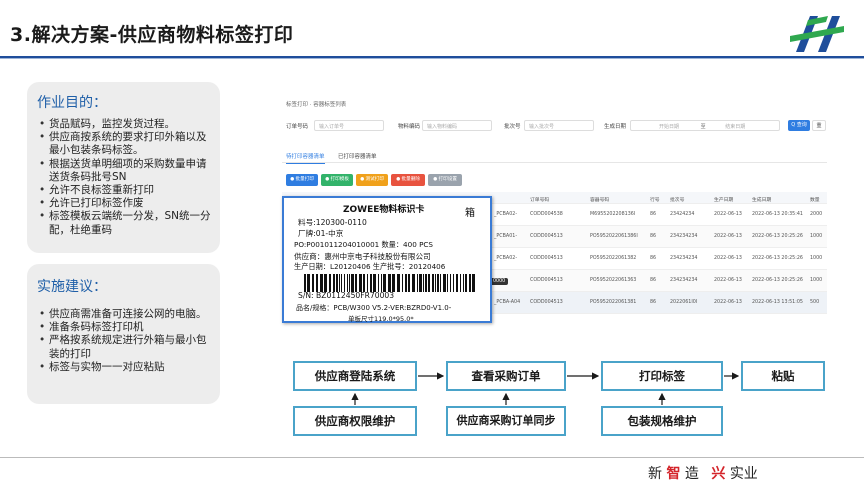 Image resolution: width=864 pixels, height=486 pixels. I want to click on test-print-button: ● 测试打印, so click(372, 180).